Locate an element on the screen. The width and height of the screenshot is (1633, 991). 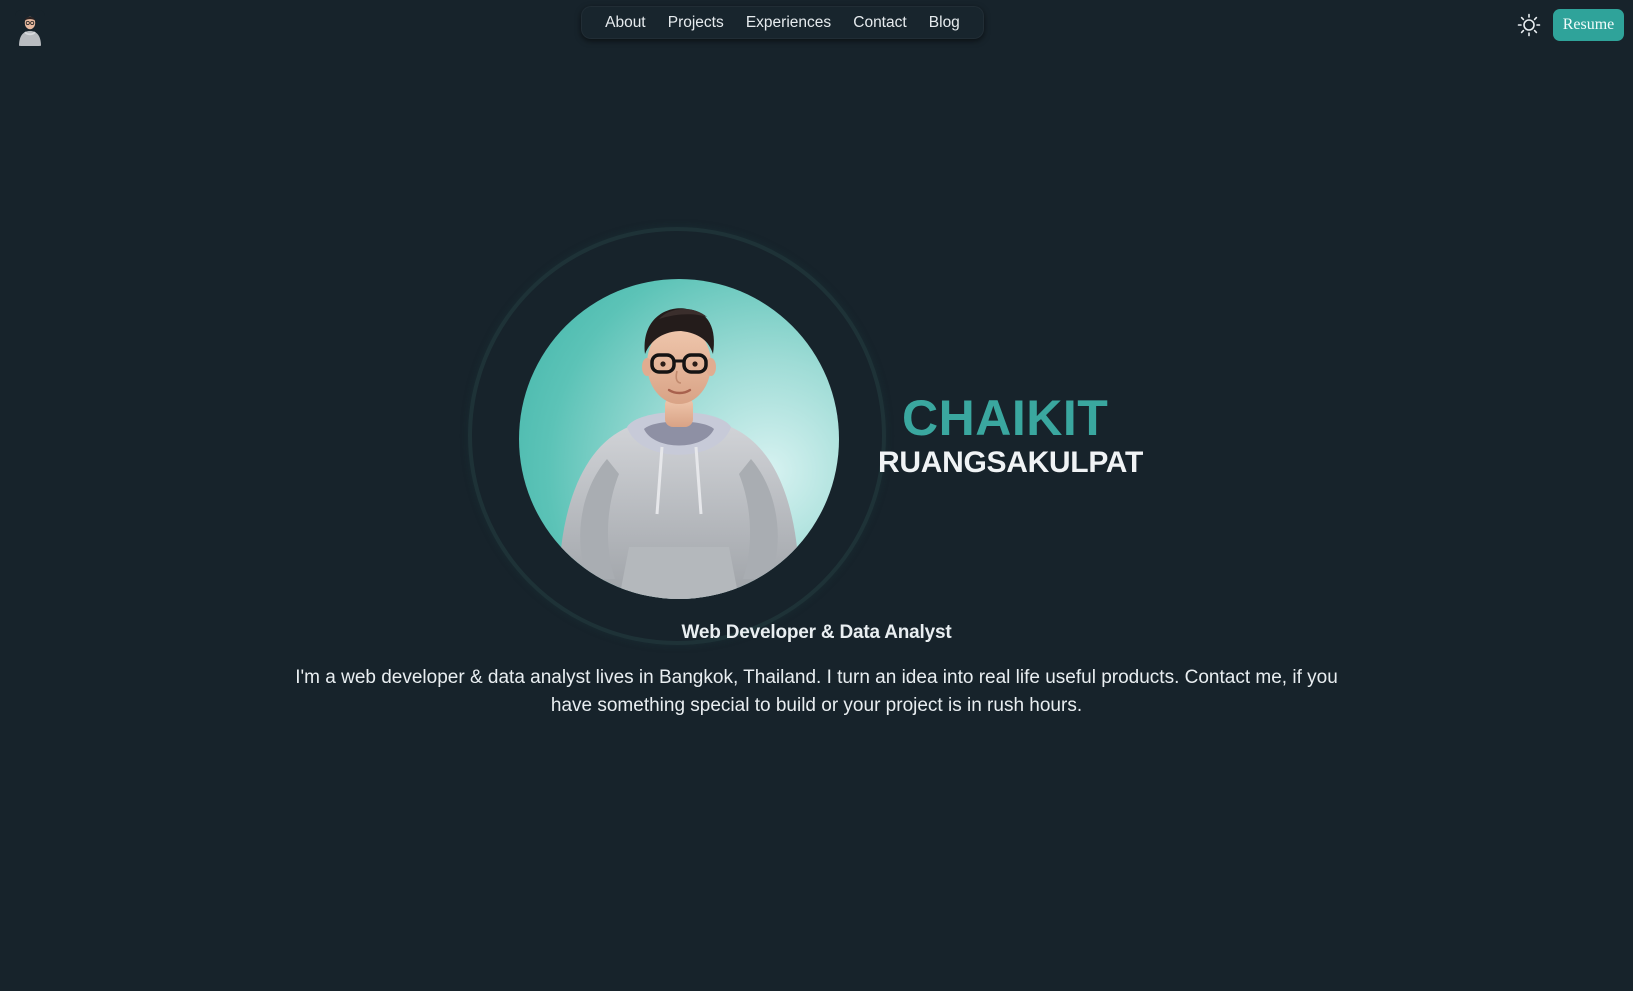
nav-item-contact: Contact is located at coordinates (879, 23).